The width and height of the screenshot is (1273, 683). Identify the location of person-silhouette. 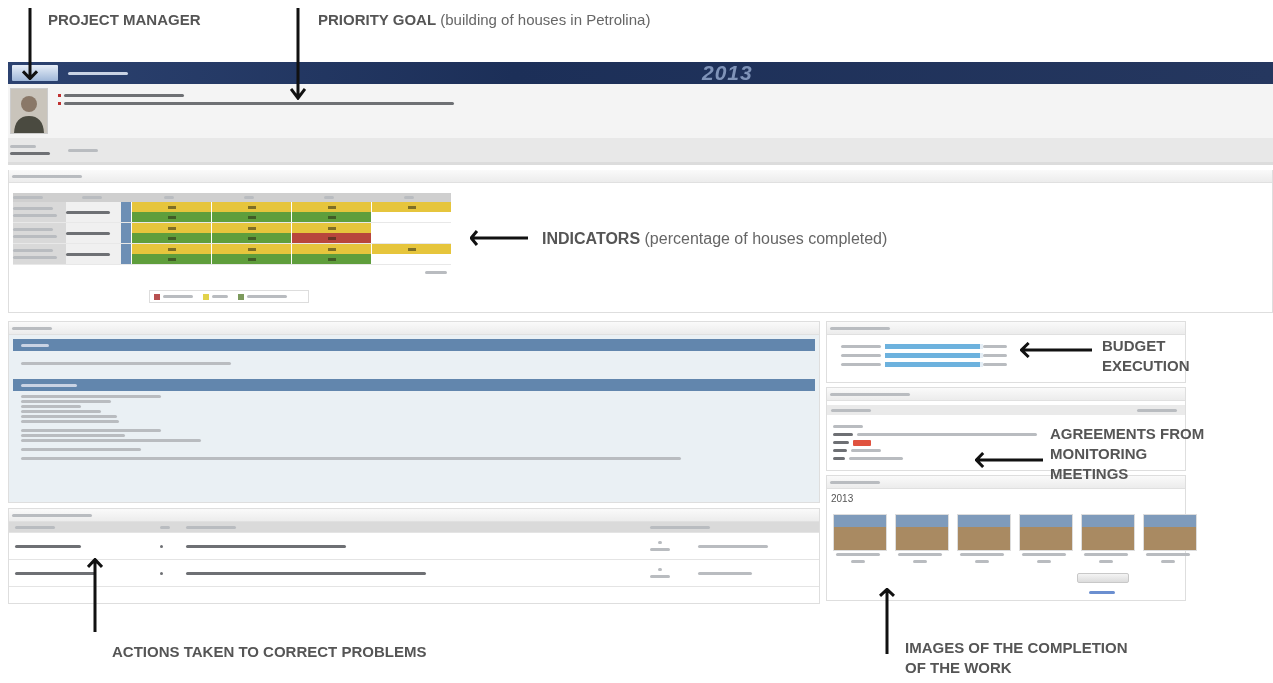
(29, 111).